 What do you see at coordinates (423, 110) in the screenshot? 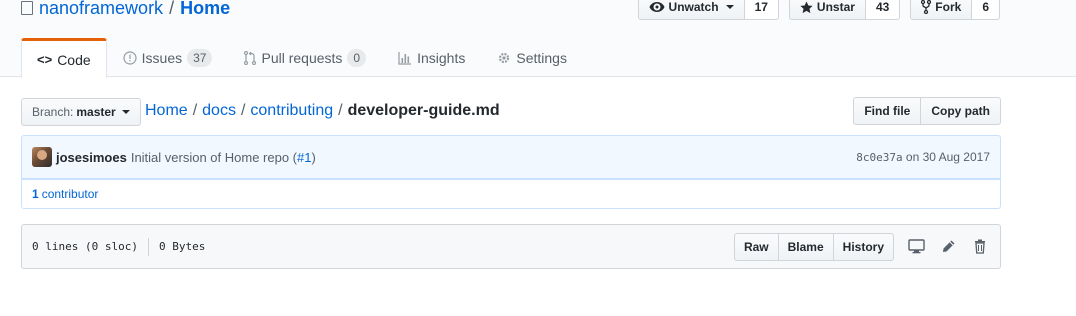
I see `breadcrumb-file-name: developer-guide.md` at bounding box center [423, 110].